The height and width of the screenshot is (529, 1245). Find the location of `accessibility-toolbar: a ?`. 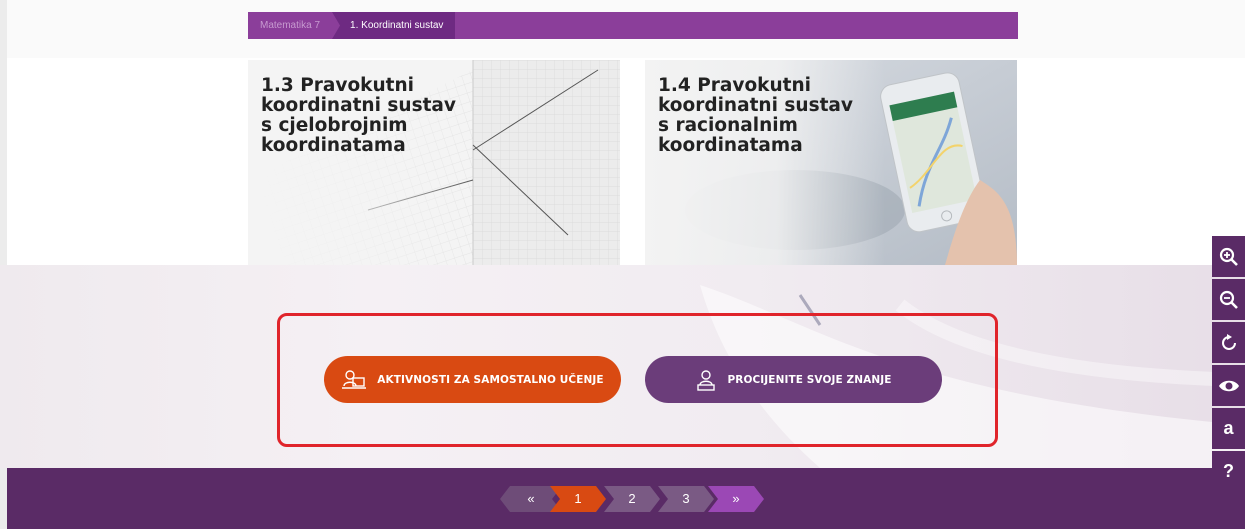

accessibility-toolbar: a ? is located at coordinates (1228, 365).